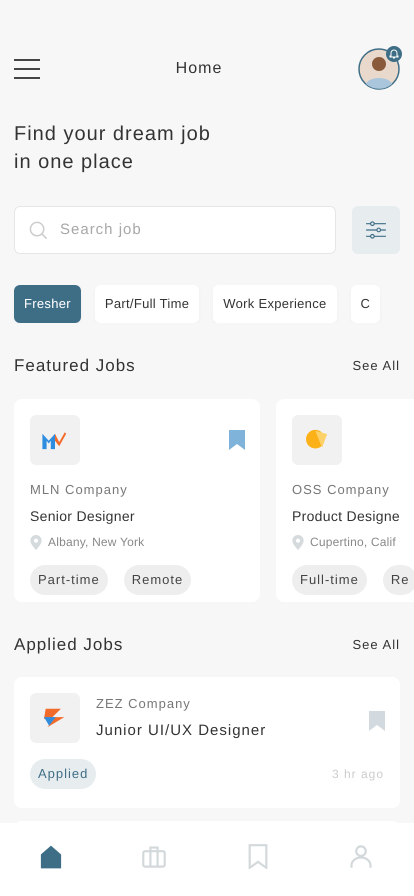 This screenshot has width=414, height=896. I want to click on section-title: Applied Jobs, so click(69, 645).